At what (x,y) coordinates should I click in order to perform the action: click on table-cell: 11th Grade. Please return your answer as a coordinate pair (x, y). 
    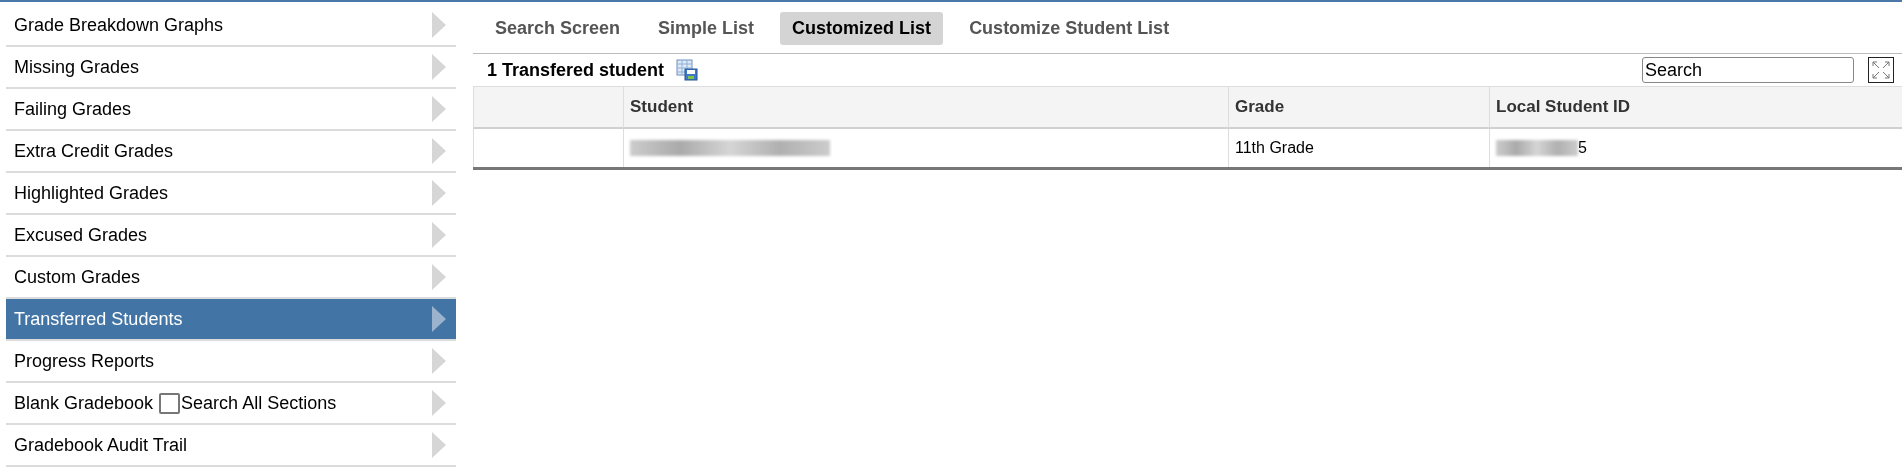
    Looking at the image, I should click on (1358, 148).